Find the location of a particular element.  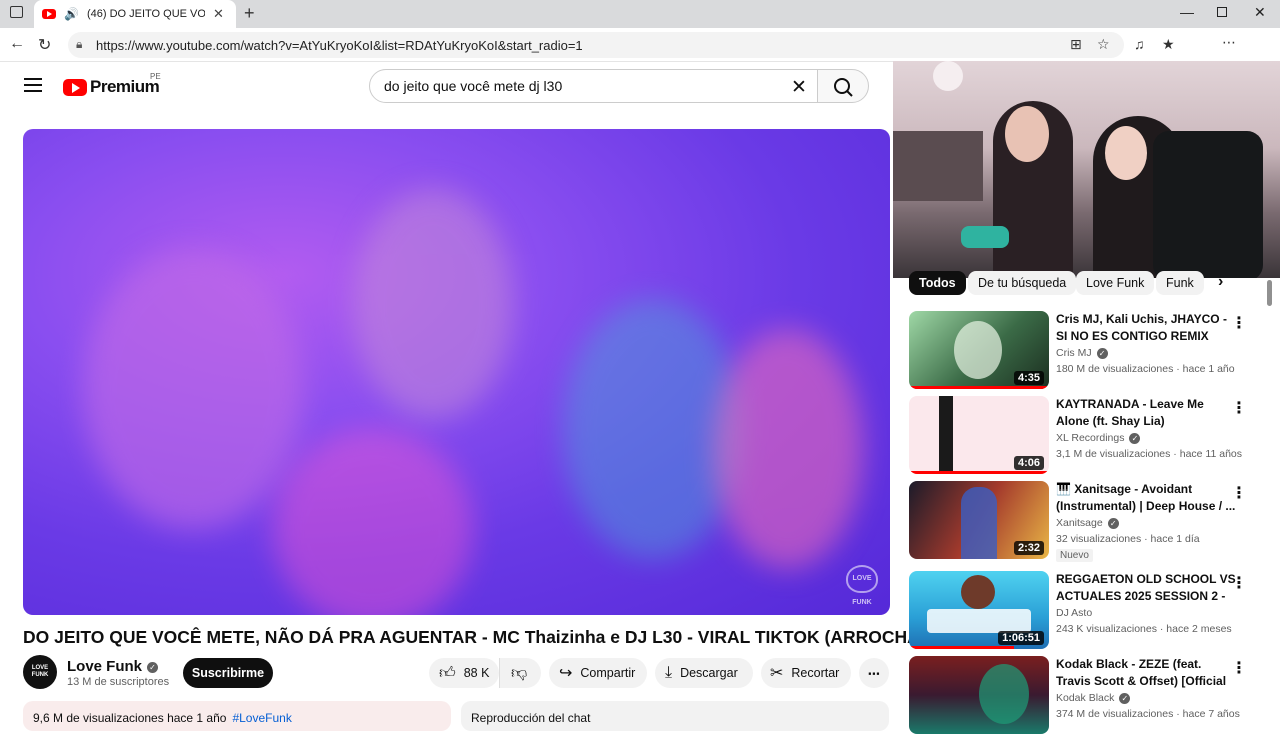

clip-button: ✂ Recortar is located at coordinates (806, 673).